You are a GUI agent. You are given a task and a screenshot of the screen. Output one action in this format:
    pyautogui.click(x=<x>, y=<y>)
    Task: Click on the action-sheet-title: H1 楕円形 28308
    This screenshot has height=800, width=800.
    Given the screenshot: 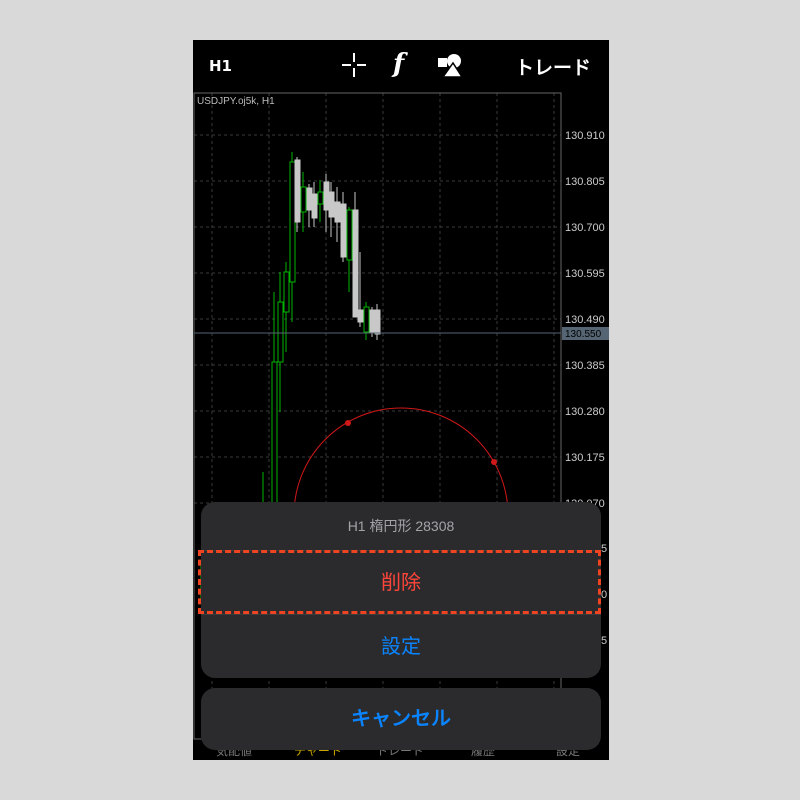 What is the action you would take?
    pyautogui.click(x=401, y=526)
    